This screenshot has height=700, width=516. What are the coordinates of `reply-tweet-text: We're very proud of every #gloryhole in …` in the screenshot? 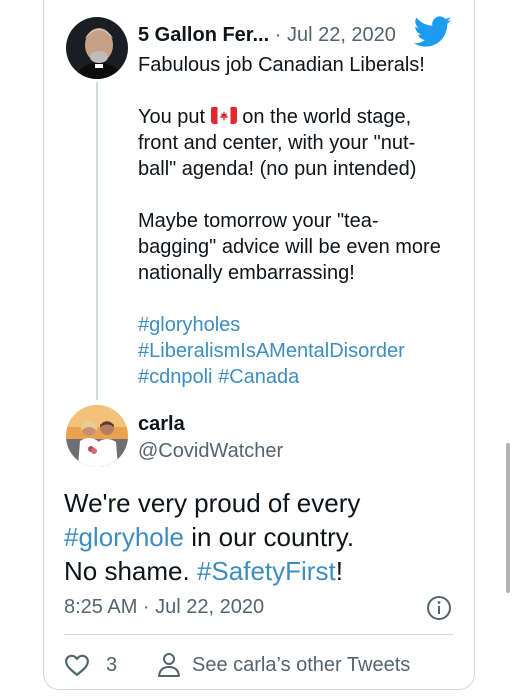 It's located at (264, 537).